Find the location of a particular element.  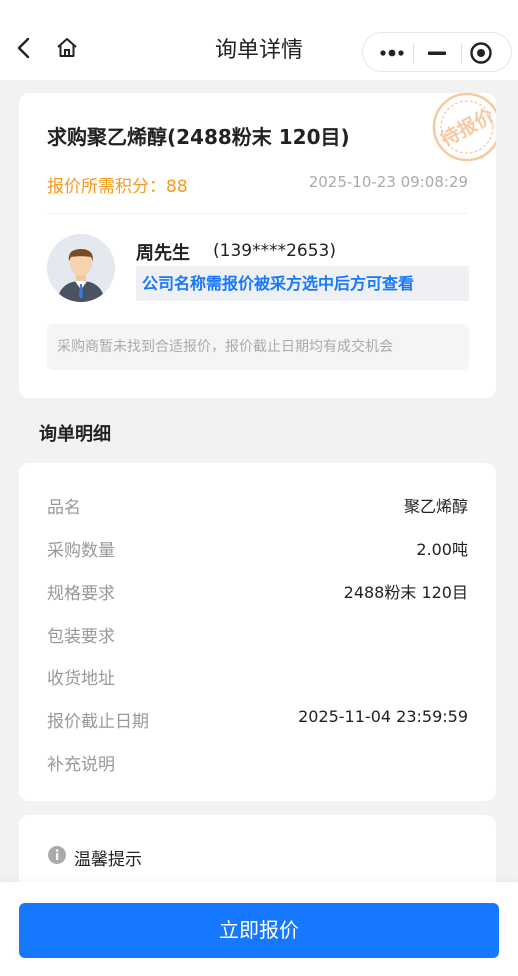

detail-label: 规格要求 is located at coordinates (81, 594).